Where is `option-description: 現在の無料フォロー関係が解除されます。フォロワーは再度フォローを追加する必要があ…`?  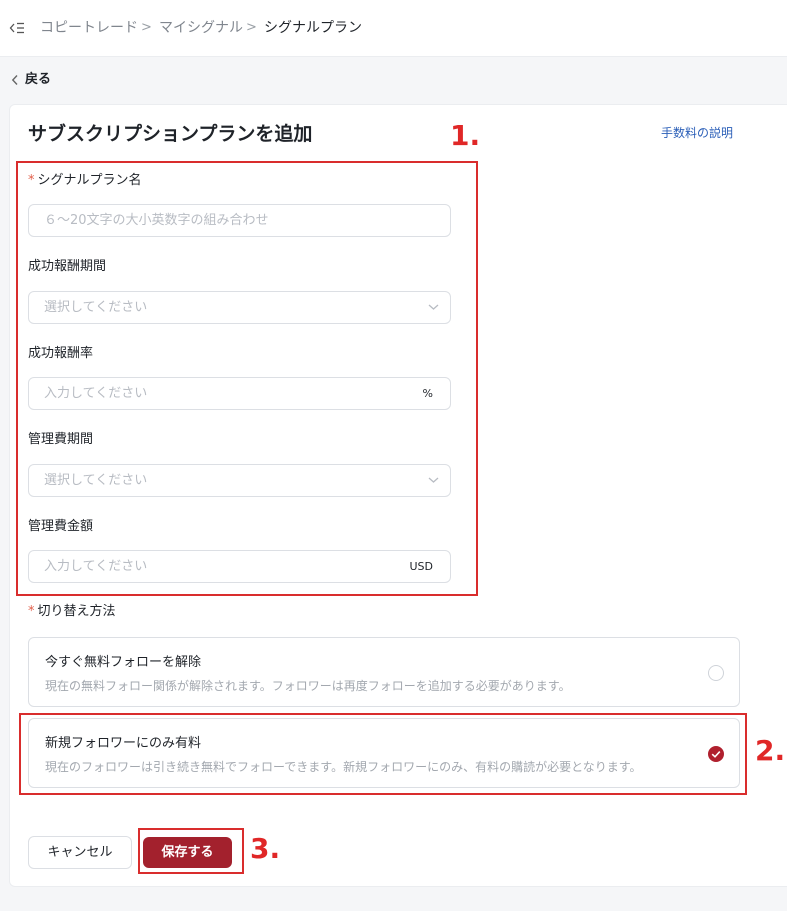 option-description: 現在の無料フォロー関係が解除されます。フォロワーは再度フォローを追加する必要があ… is located at coordinates (308, 686).